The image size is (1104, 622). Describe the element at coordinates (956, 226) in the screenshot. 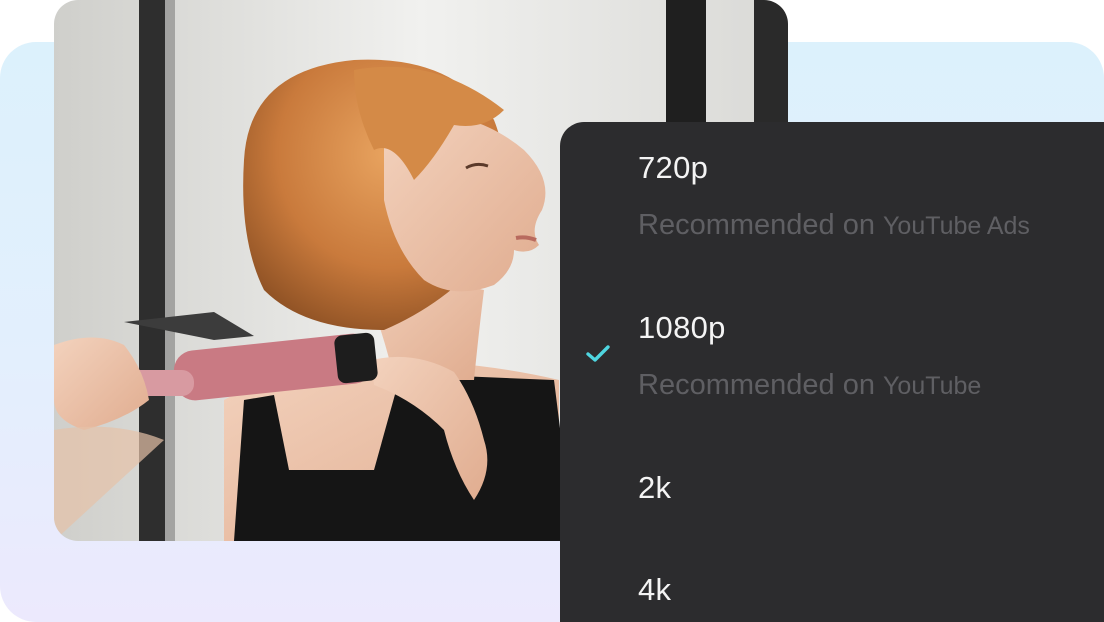

I see `subtitle-platform: YouTube Ads` at that location.